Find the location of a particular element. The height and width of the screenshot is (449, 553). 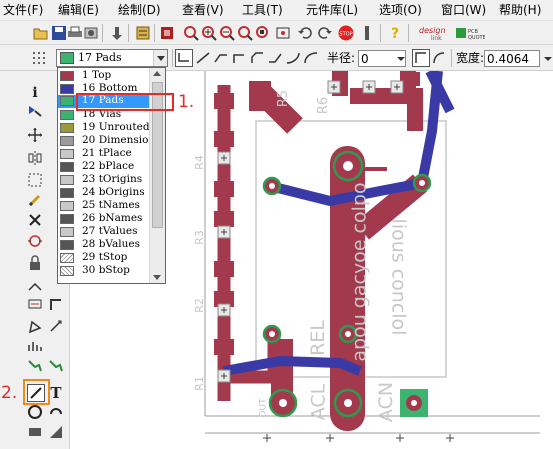

open-icon is located at coordinates (41, 33).